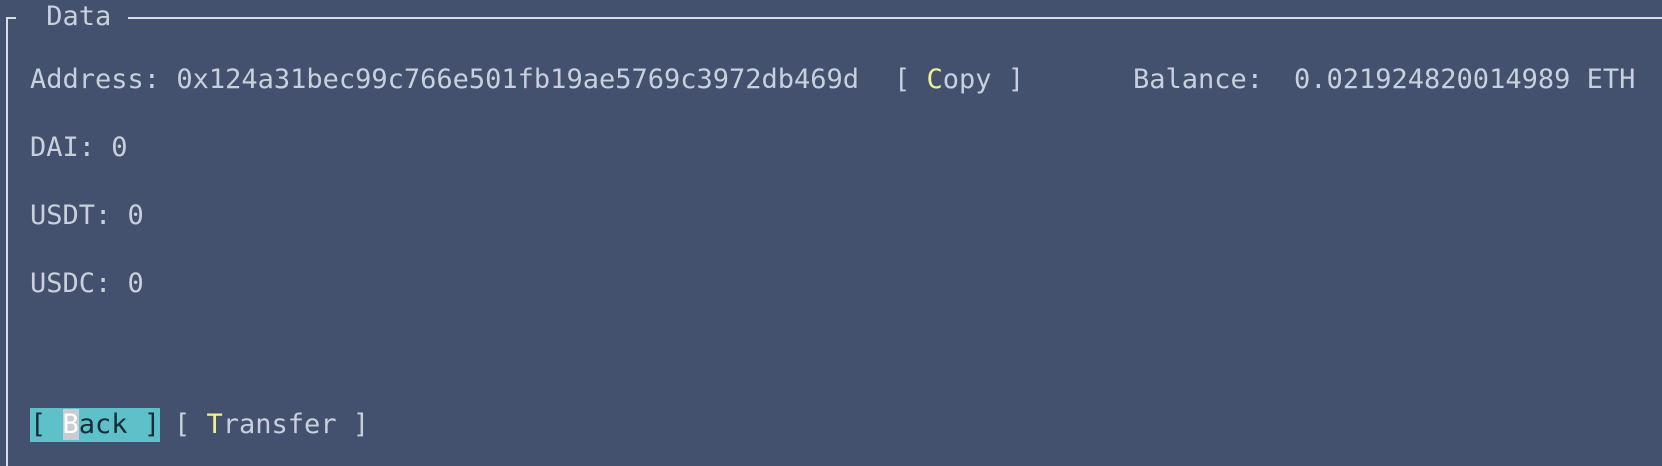  What do you see at coordinates (1198, 79) in the screenshot?
I see `balance-label: Balance:` at bounding box center [1198, 79].